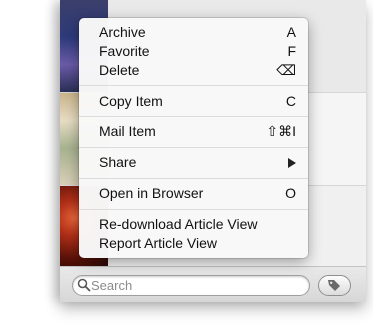 This screenshot has height=329, width=373. I want to click on menu-item-mail-item: Mail Item ⇧⌘I, so click(193, 131).